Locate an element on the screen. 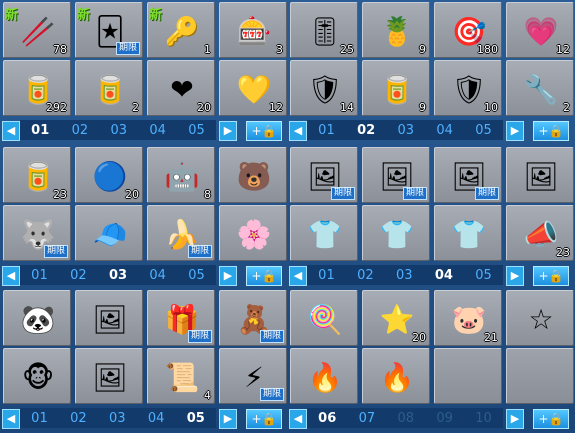  inventory-slot: 🔑 新 1 is located at coordinates (181, 30).